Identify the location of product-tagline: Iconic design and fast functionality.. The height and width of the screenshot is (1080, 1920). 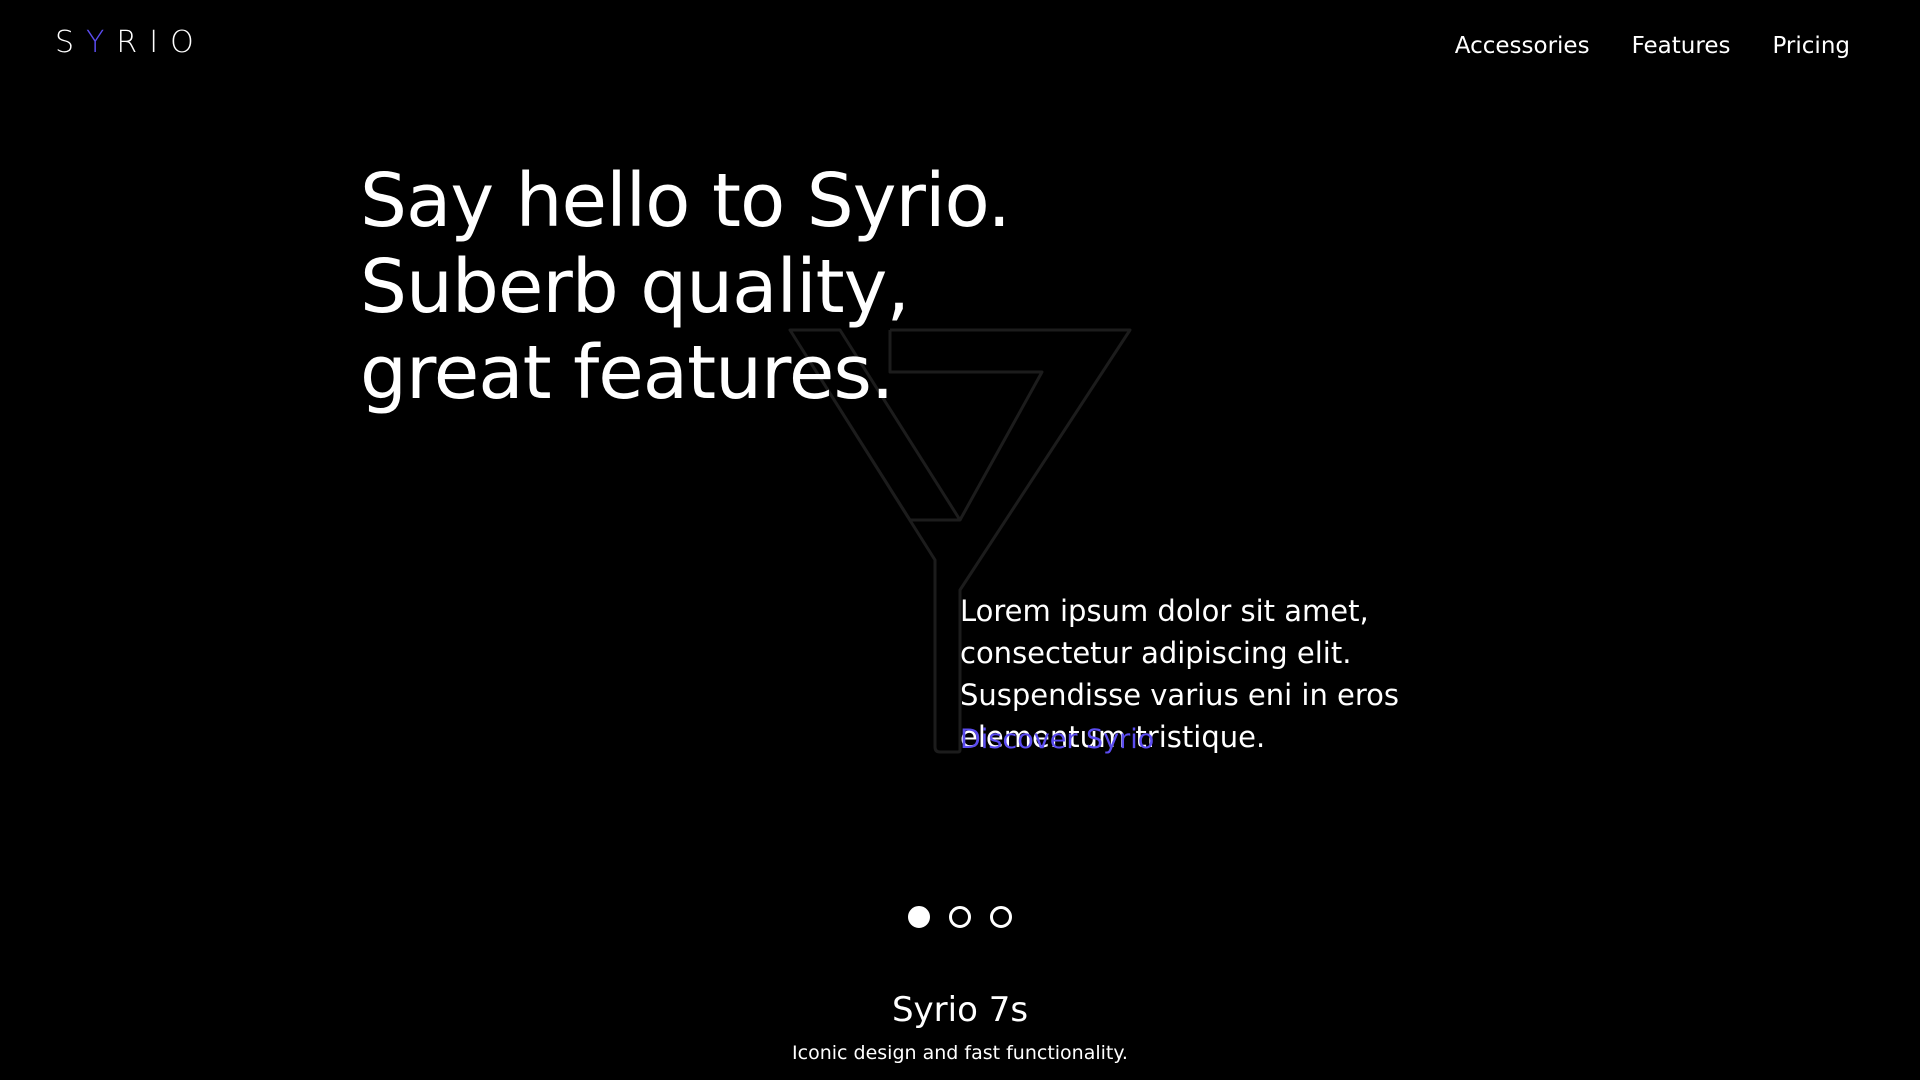
(960, 1053).